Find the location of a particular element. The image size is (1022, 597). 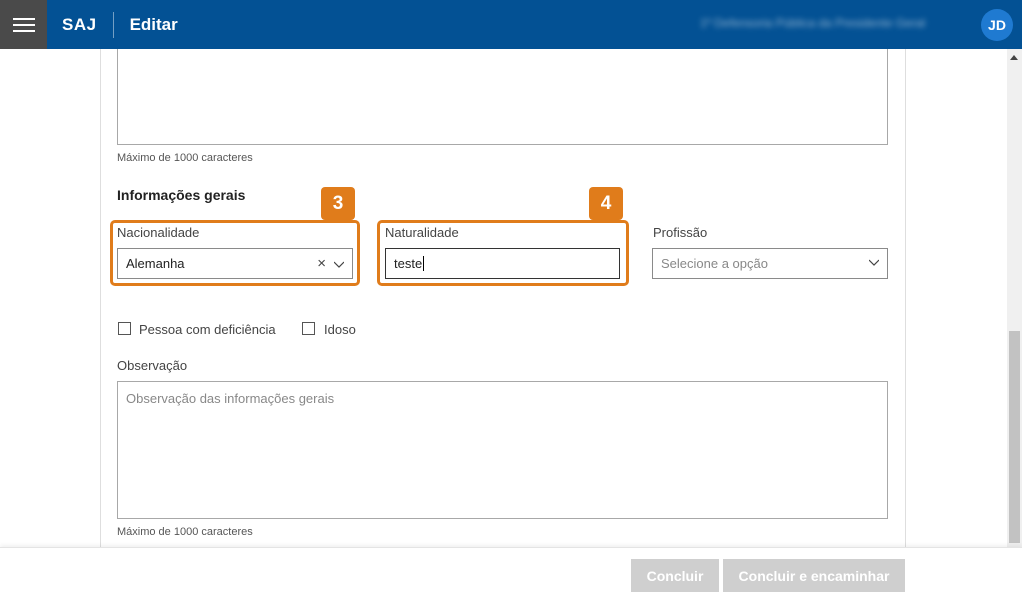

highlight-badge-3: 3 is located at coordinates (338, 203).